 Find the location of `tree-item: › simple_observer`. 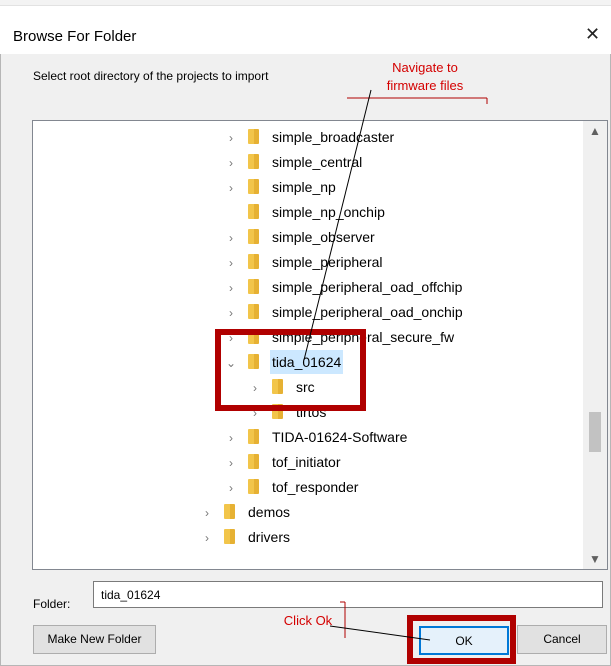

tree-item: › simple_observer is located at coordinates (300, 237).